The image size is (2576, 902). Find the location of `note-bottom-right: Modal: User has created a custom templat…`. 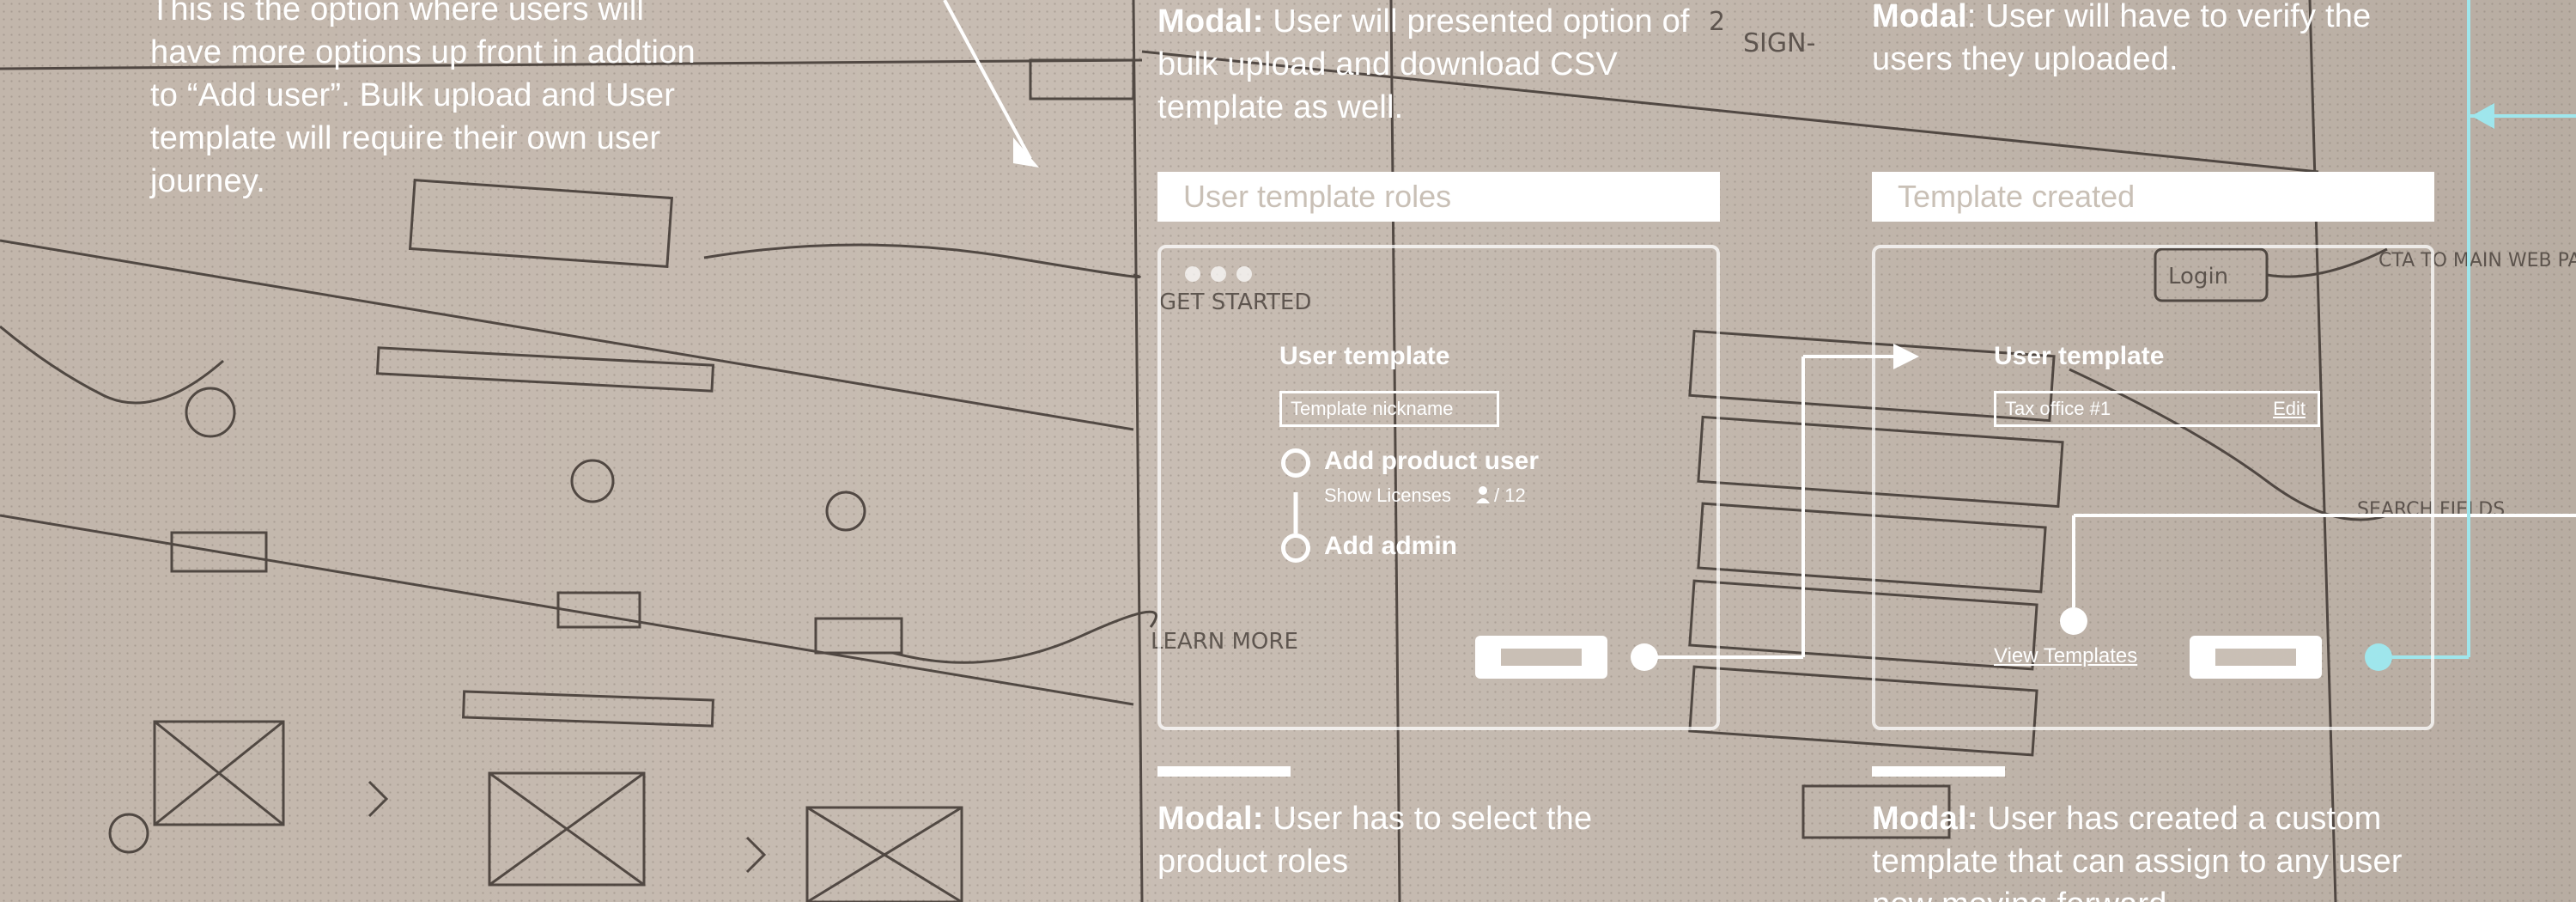

note-bottom-right: Modal: User has created a custom templat… is located at coordinates (2146, 849).